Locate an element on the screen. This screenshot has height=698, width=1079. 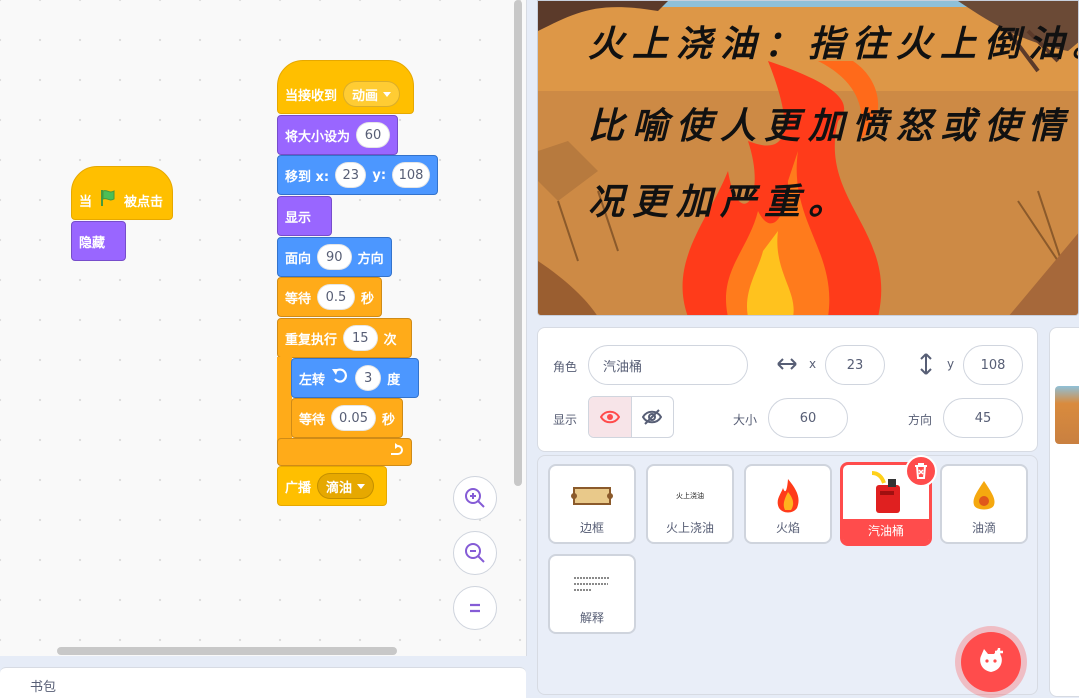
hat-when-label: 当 is located at coordinates (86, 202).